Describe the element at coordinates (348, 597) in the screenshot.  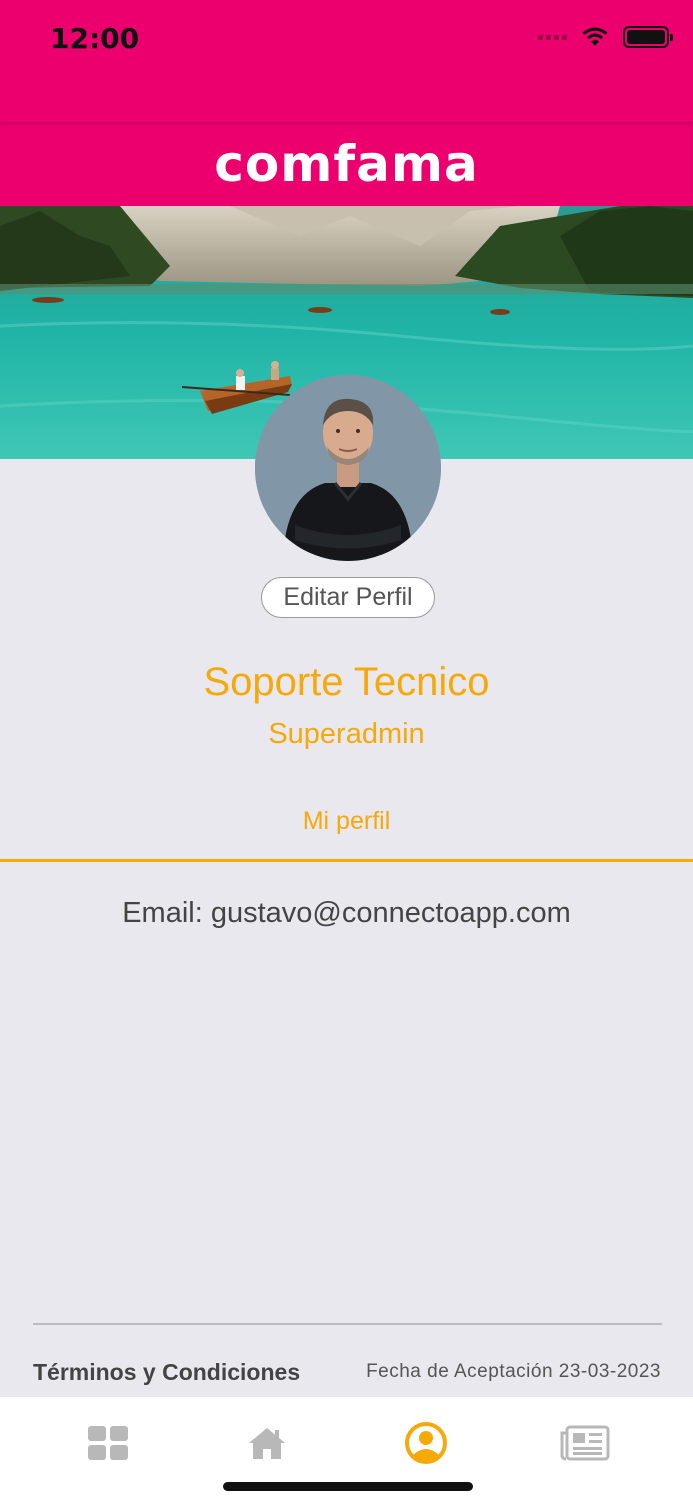
I see `edit-profile-button: Editar Perfil` at that location.